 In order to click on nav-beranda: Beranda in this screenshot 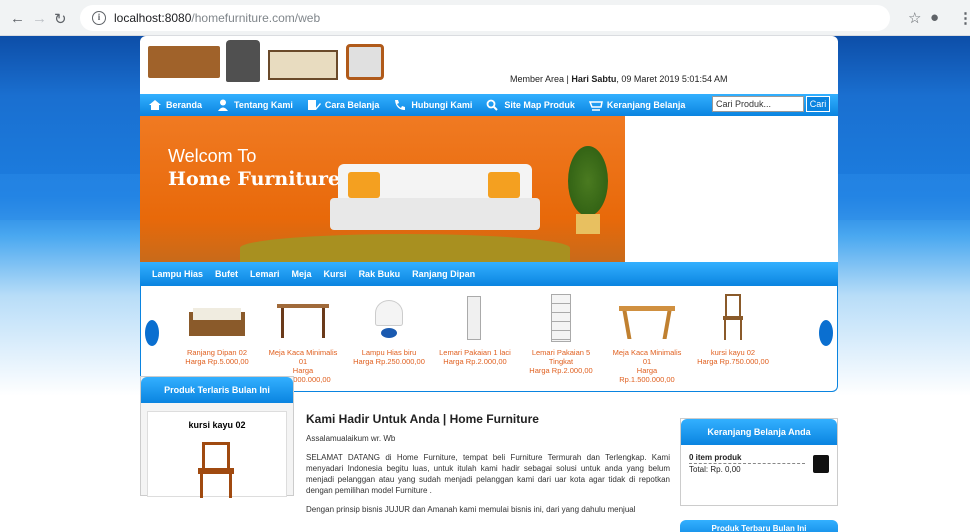, I will do `click(175, 105)`.